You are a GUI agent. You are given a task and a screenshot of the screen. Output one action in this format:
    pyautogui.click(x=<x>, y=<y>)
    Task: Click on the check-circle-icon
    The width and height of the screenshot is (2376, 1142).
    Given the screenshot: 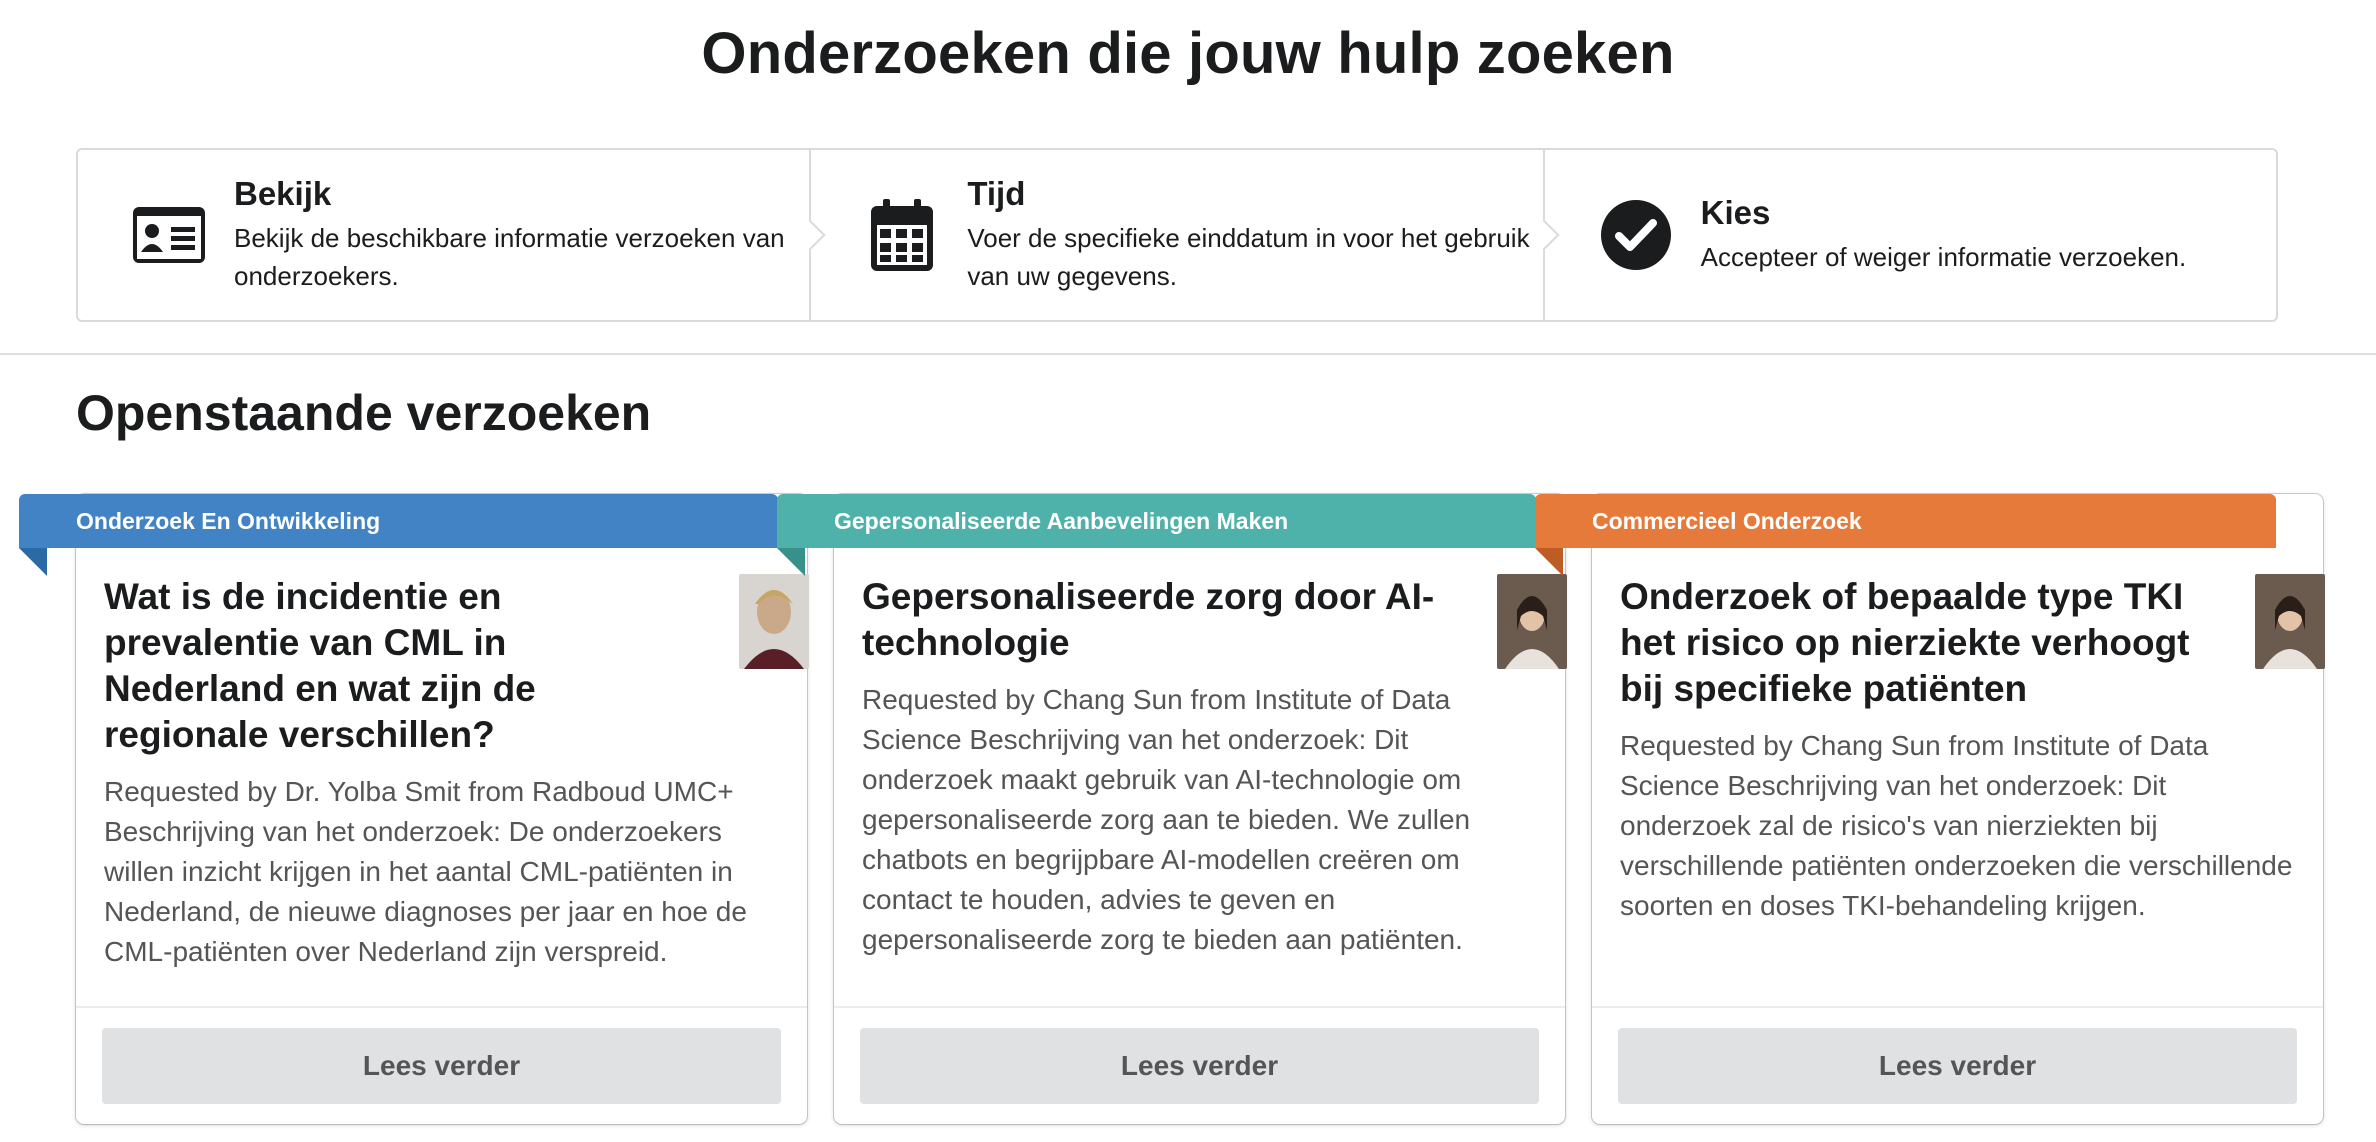 What is the action you would take?
    pyautogui.click(x=1636, y=235)
    